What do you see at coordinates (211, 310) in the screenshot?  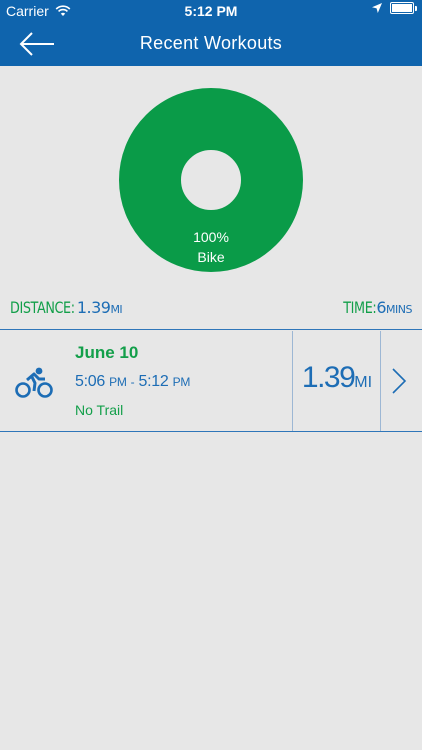 I see `summary-row: DISTANCE: 1.39MI TIME:6MINS` at bounding box center [211, 310].